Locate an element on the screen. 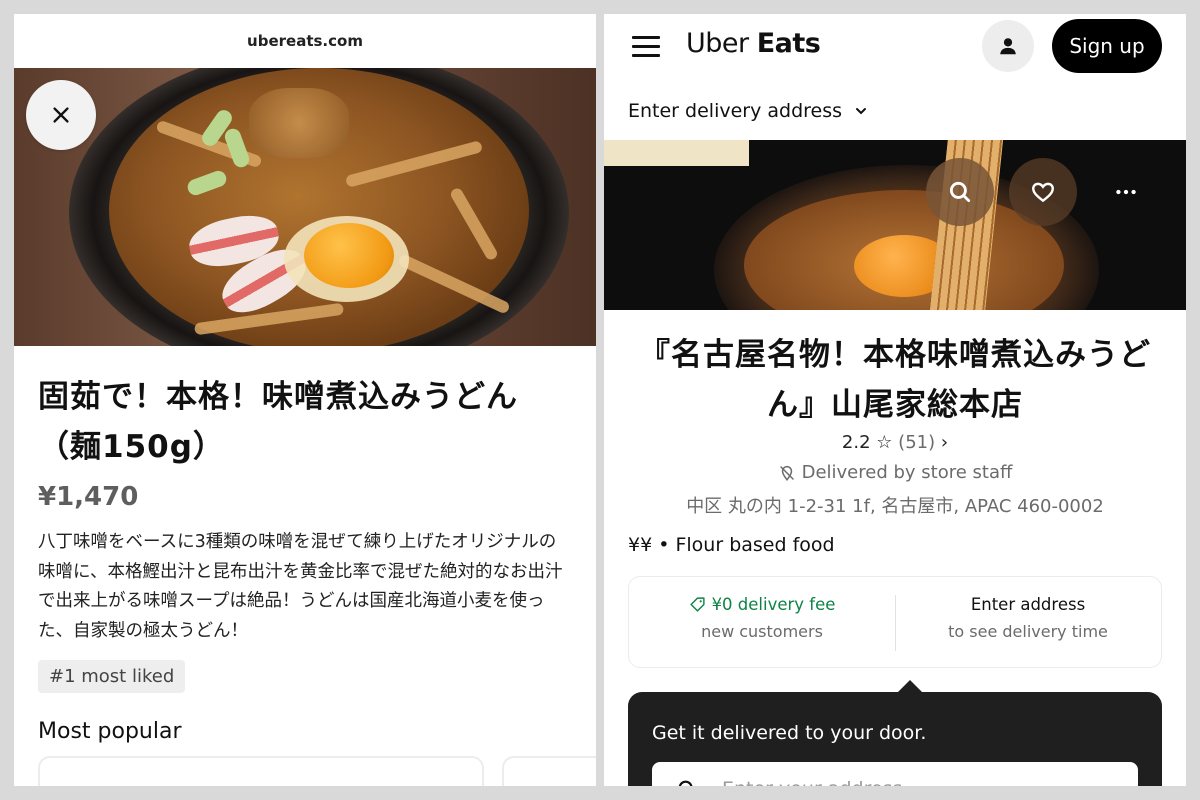  hamburger-menu-icon is located at coordinates (646, 47).